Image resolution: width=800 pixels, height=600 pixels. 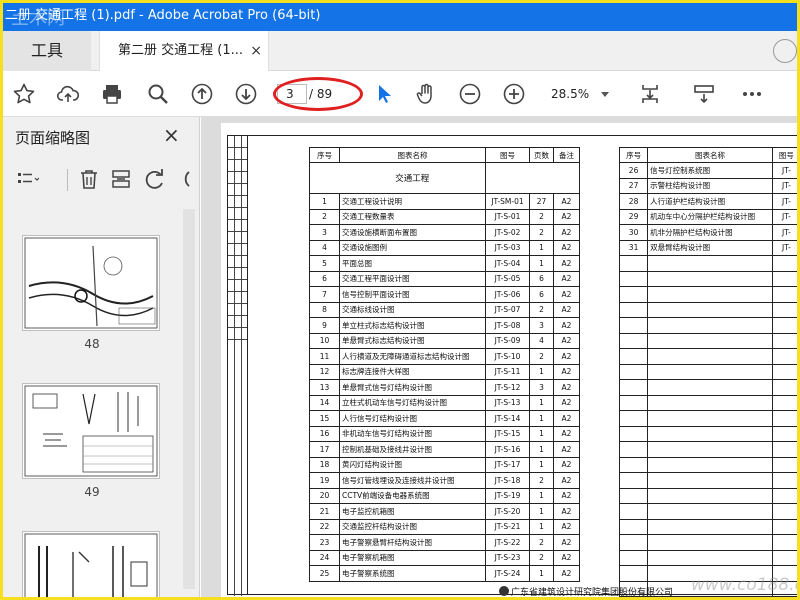 What do you see at coordinates (183, 179) in the screenshot?
I see `rotate-counter-icon` at bounding box center [183, 179].